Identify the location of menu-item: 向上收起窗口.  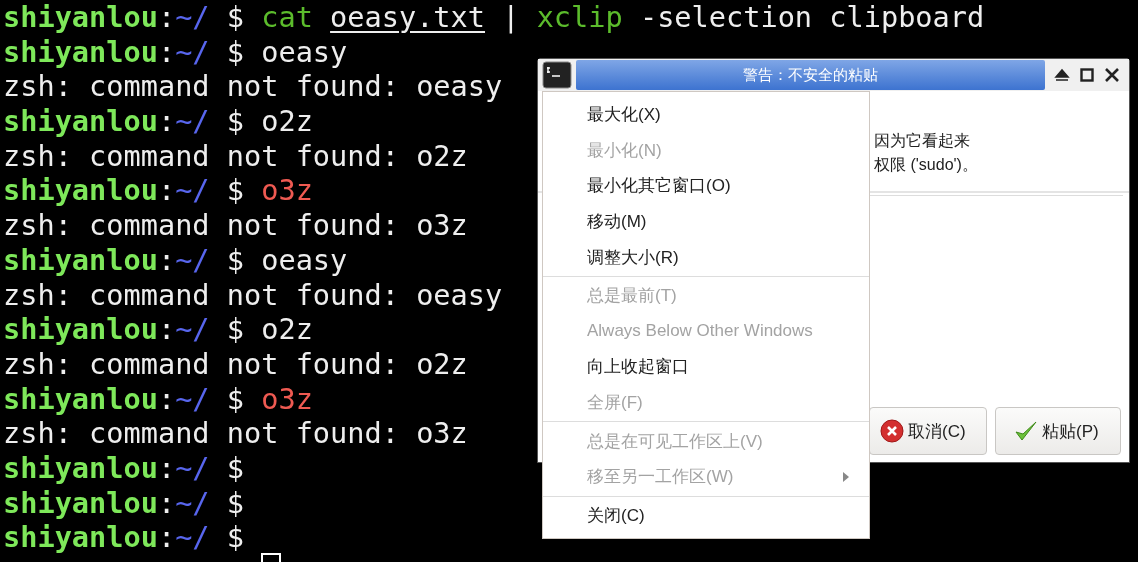
(706, 367).